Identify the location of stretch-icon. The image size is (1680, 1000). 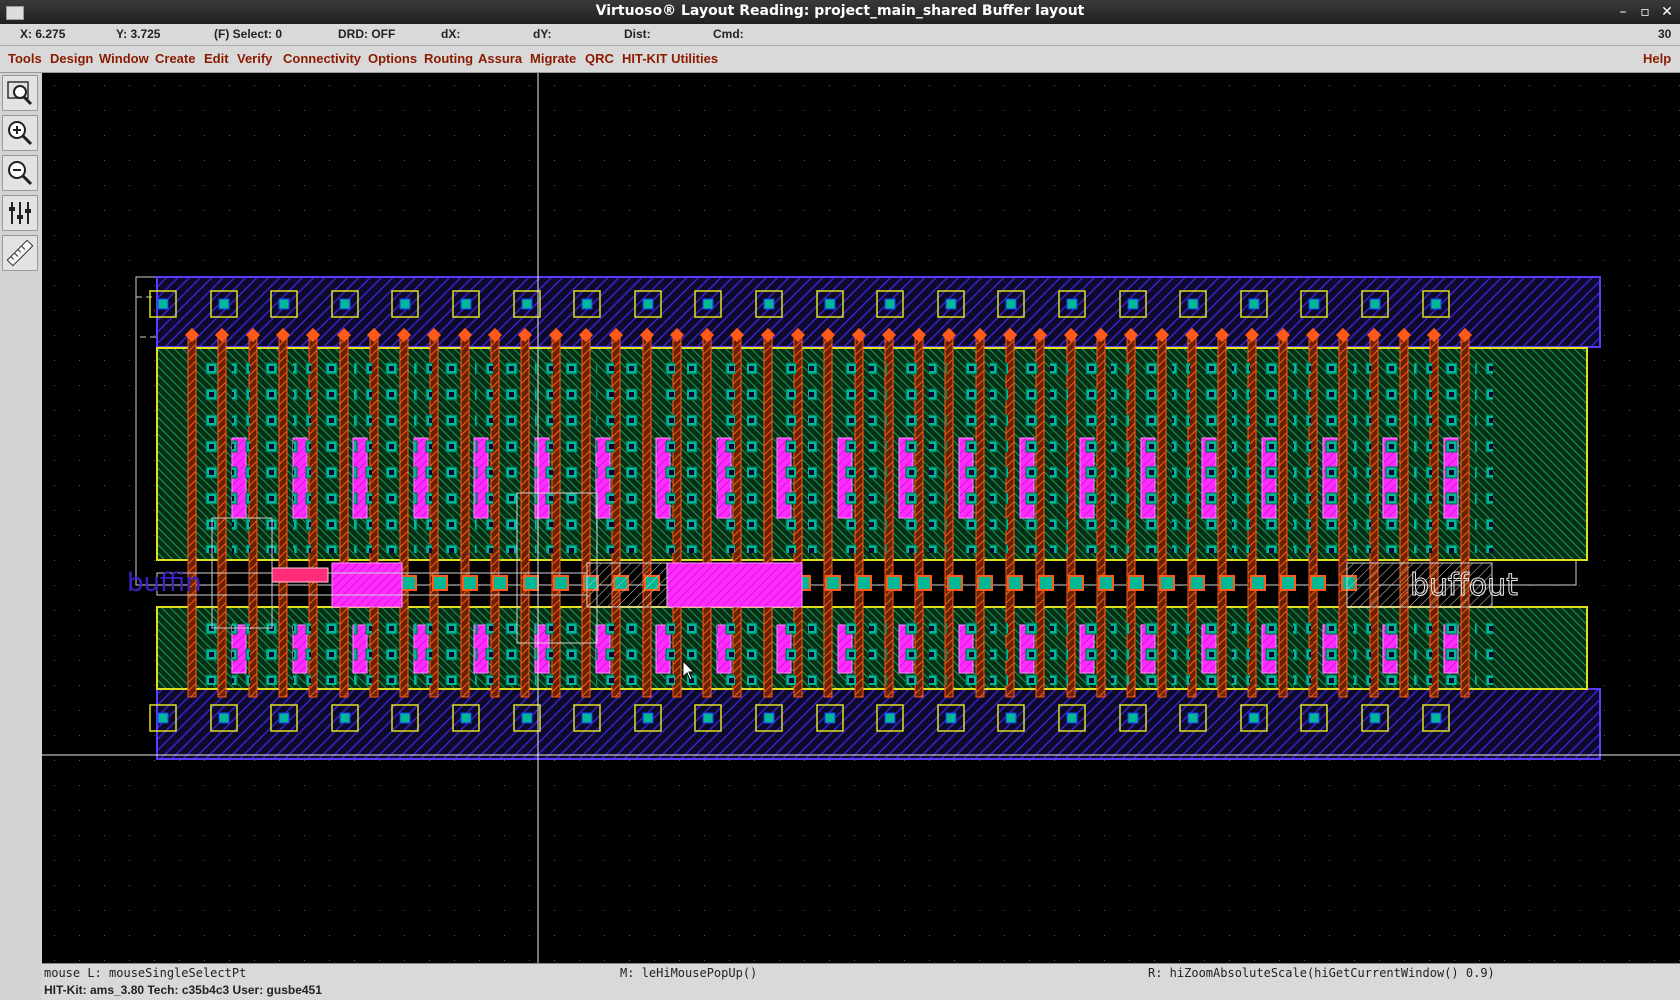
(20, 213).